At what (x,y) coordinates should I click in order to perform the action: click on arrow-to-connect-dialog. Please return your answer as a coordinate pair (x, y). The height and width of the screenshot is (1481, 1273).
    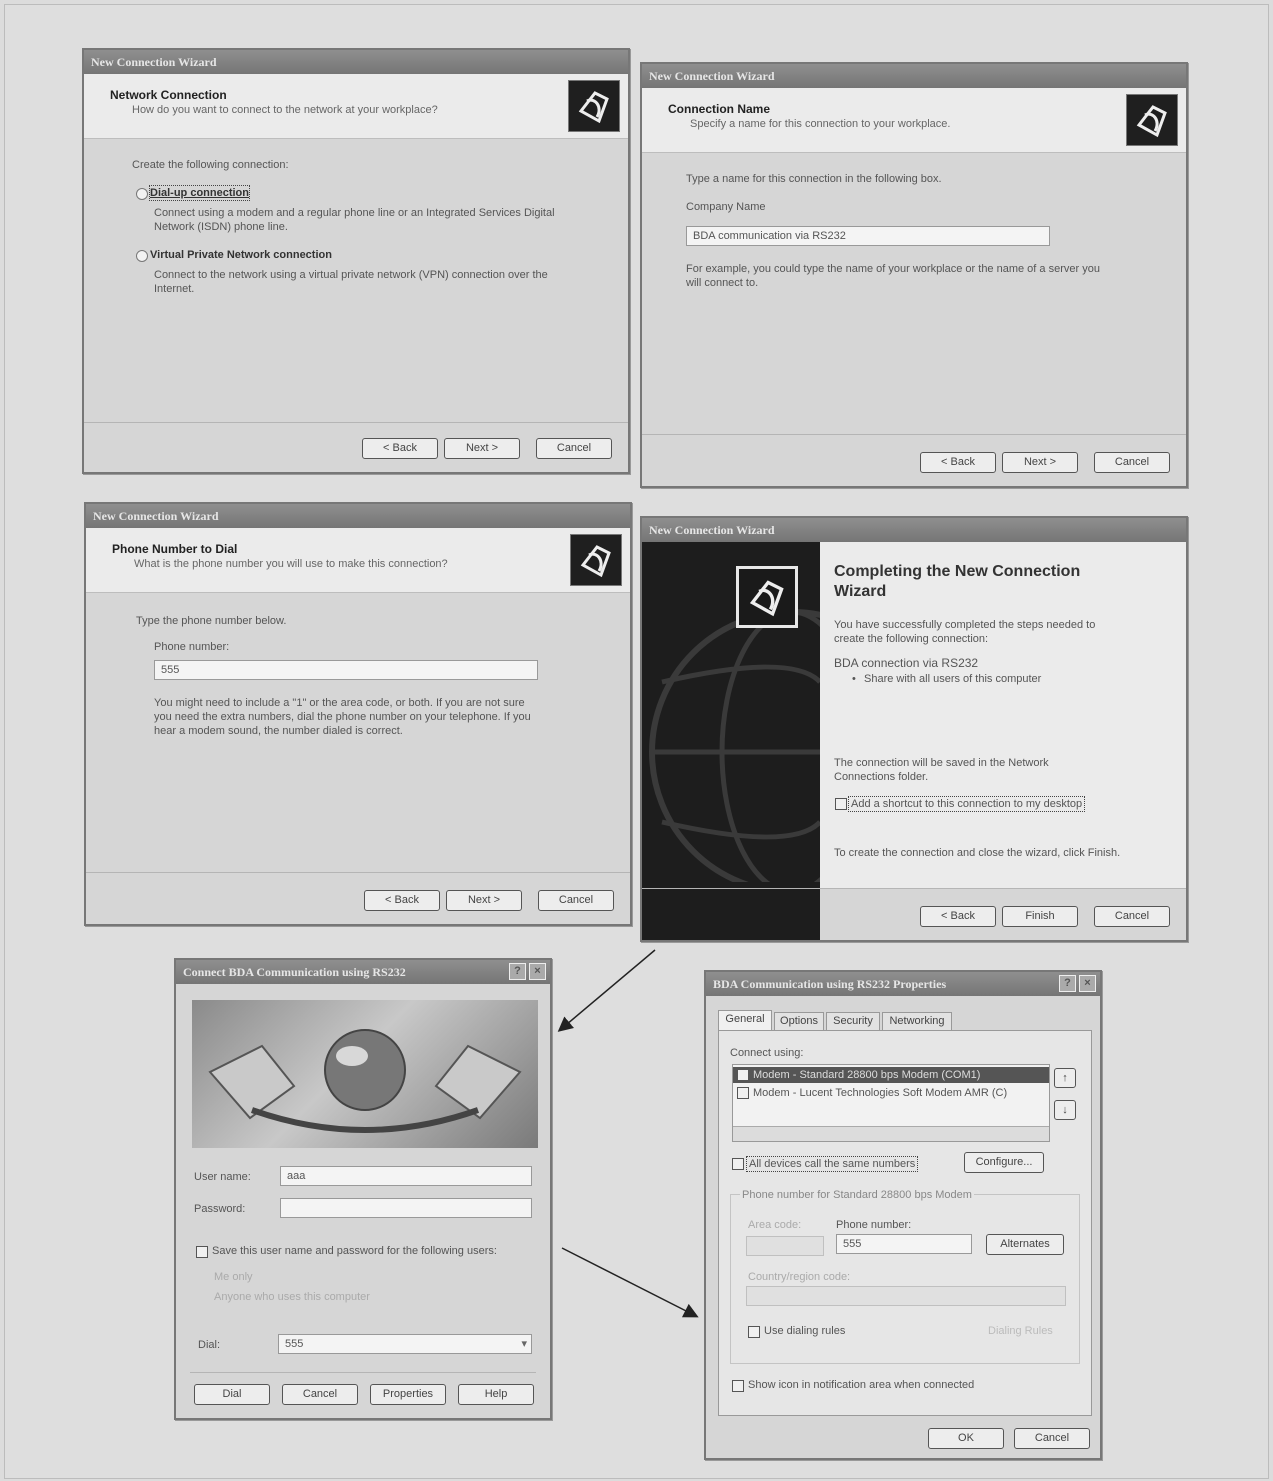
    Looking at the image, I should click on (606, 990).